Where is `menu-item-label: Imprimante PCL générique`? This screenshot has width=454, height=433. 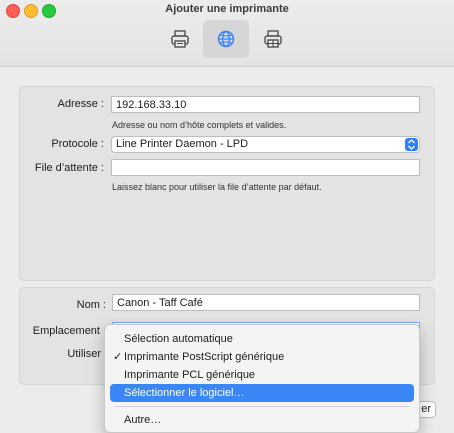 menu-item-label: Imprimante PCL générique is located at coordinates (190, 375).